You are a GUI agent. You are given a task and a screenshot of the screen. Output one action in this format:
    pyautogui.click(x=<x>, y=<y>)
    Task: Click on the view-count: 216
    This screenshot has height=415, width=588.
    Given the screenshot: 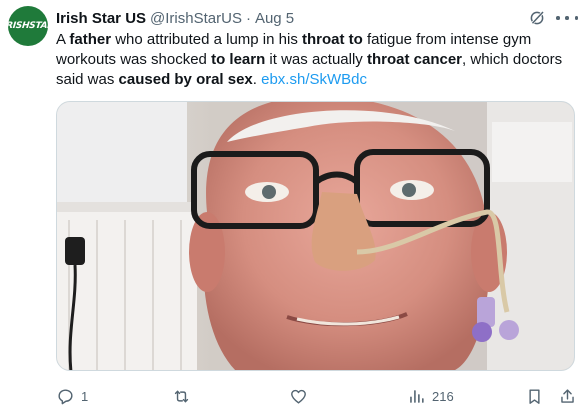 What is the action you would take?
    pyautogui.click(x=443, y=396)
    